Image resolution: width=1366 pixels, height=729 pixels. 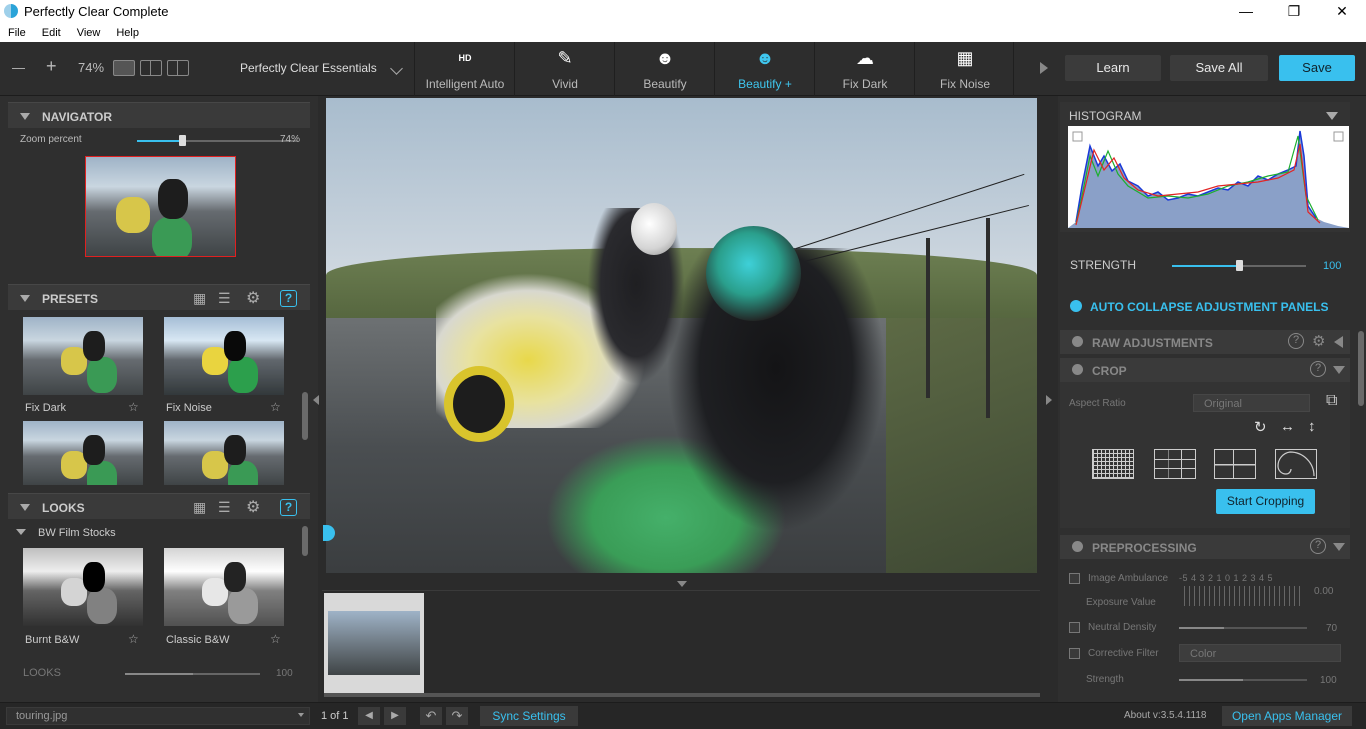 What do you see at coordinates (1317, 68) in the screenshot?
I see `save-button: Save` at bounding box center [1317, 68].